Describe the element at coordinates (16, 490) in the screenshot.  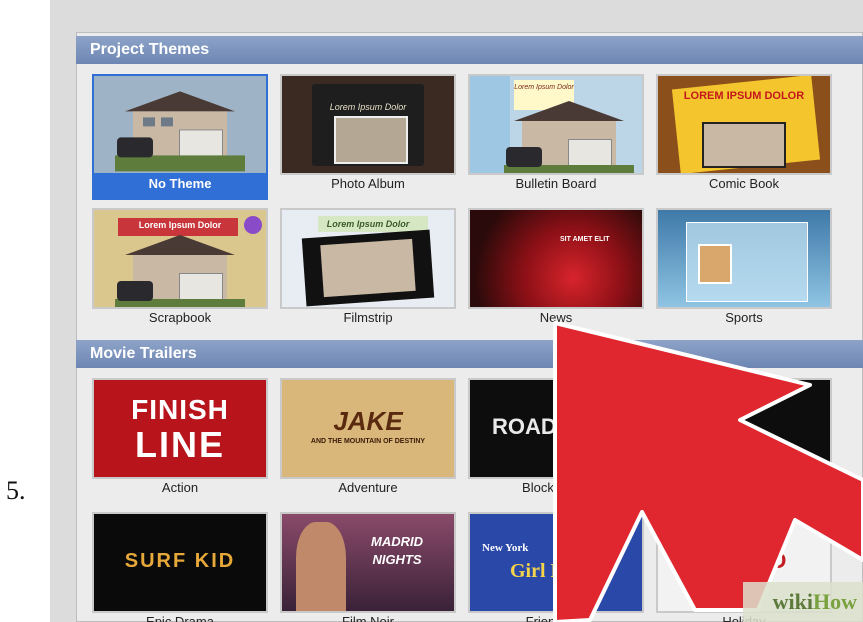
I see `step-number: 5.` at that location.